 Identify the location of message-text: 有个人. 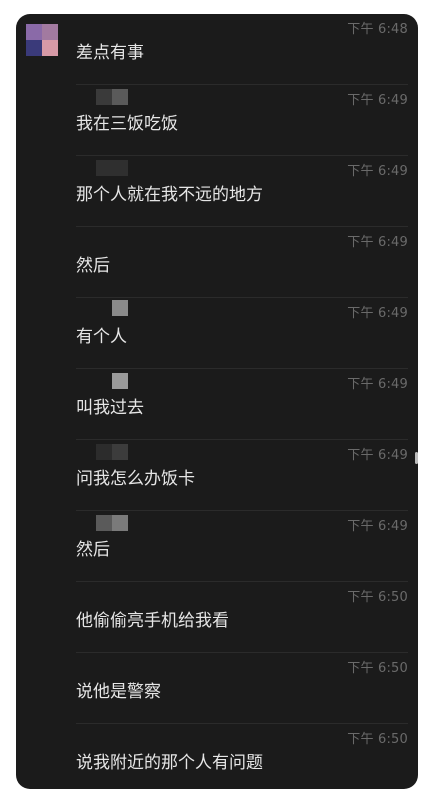
(101, 334).